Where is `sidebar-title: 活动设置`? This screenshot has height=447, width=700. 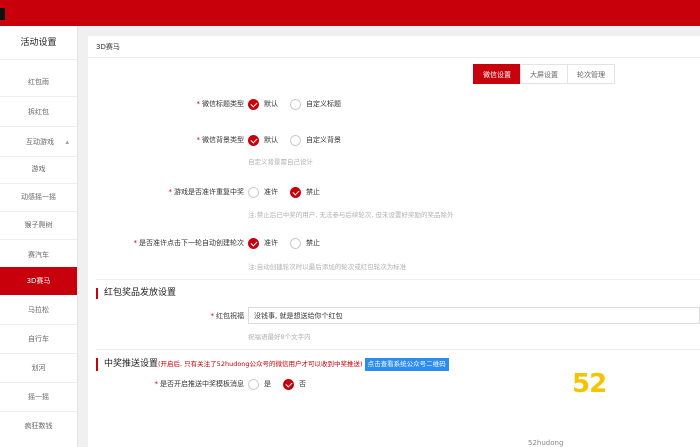 sidebar-title: 活动设置 is located at coordinates (38, 43).